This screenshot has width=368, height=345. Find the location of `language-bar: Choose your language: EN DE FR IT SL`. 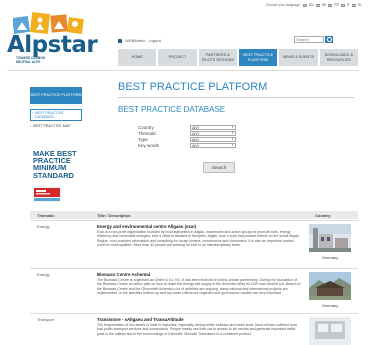

language-bar: Choose your language: EN DE FR IT SL is located at coordinates (314, 5).